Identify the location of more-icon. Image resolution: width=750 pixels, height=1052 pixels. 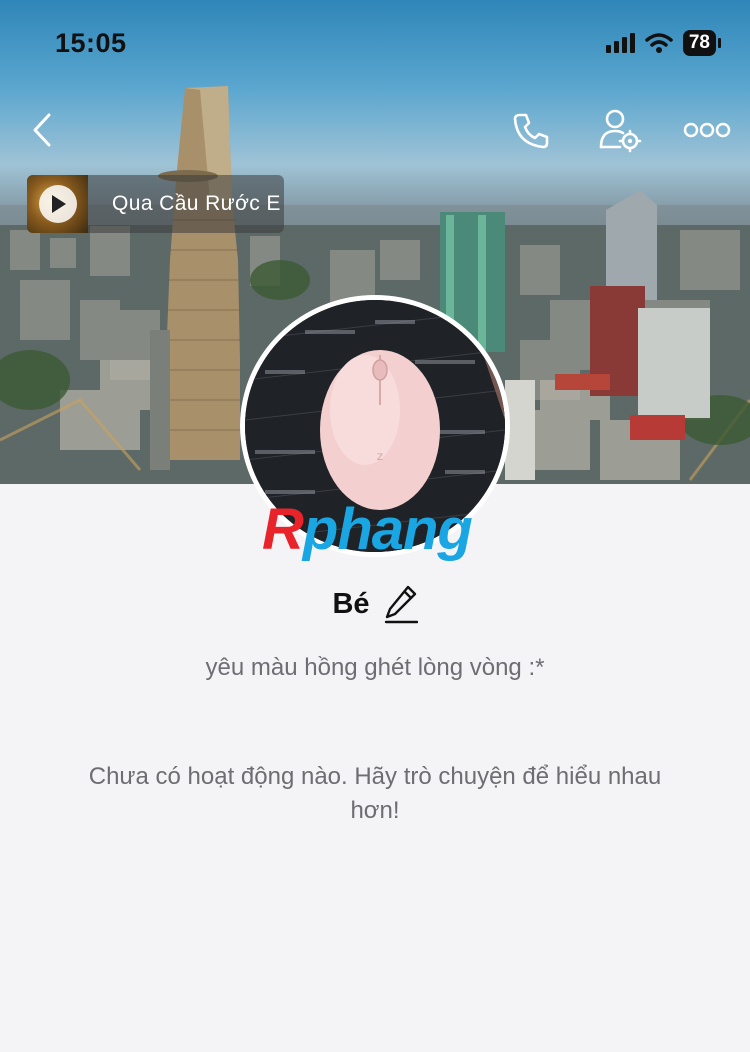
(707, 130).